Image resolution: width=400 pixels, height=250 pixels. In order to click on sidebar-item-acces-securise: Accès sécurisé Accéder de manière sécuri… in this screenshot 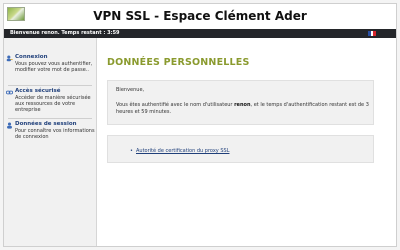, I will do `click(50, 102)`.